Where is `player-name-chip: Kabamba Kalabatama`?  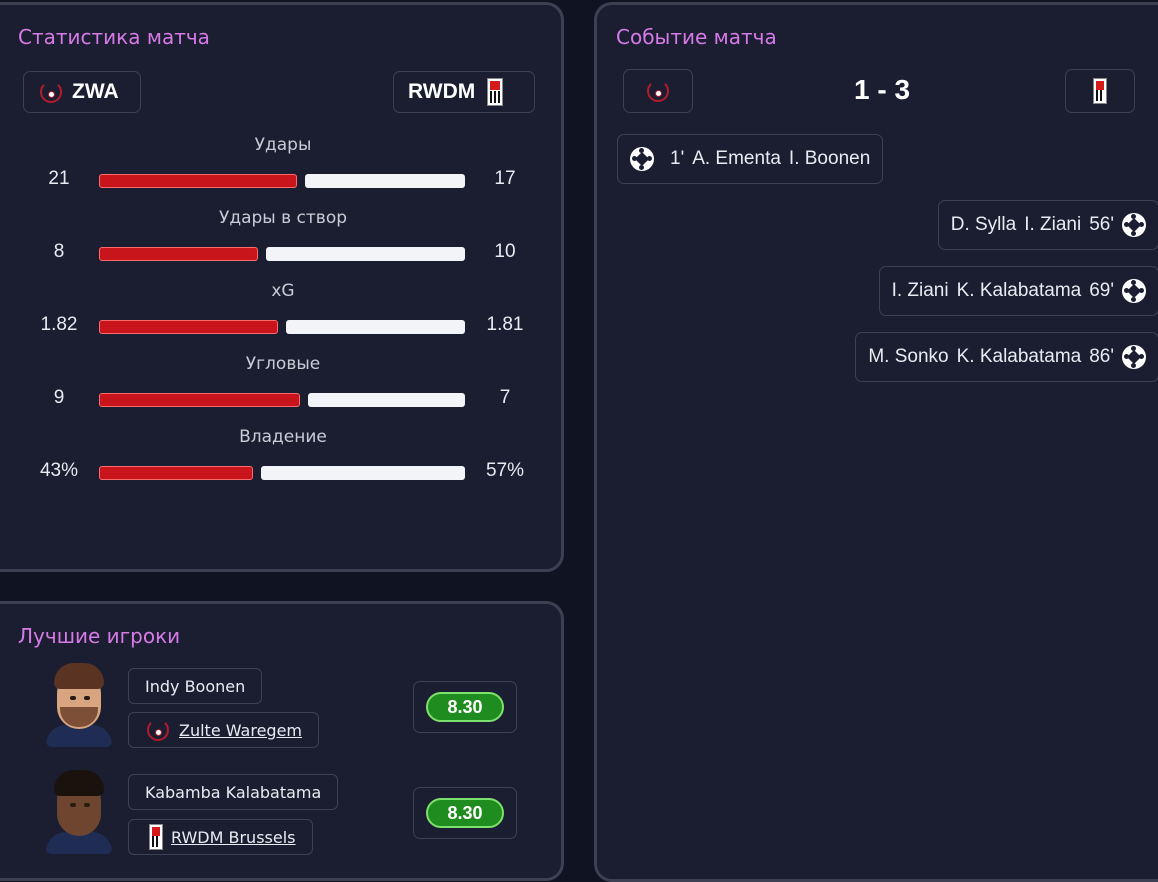 player-name-chip: Kabamba Kalabatama is located at coordinates (233, 792).